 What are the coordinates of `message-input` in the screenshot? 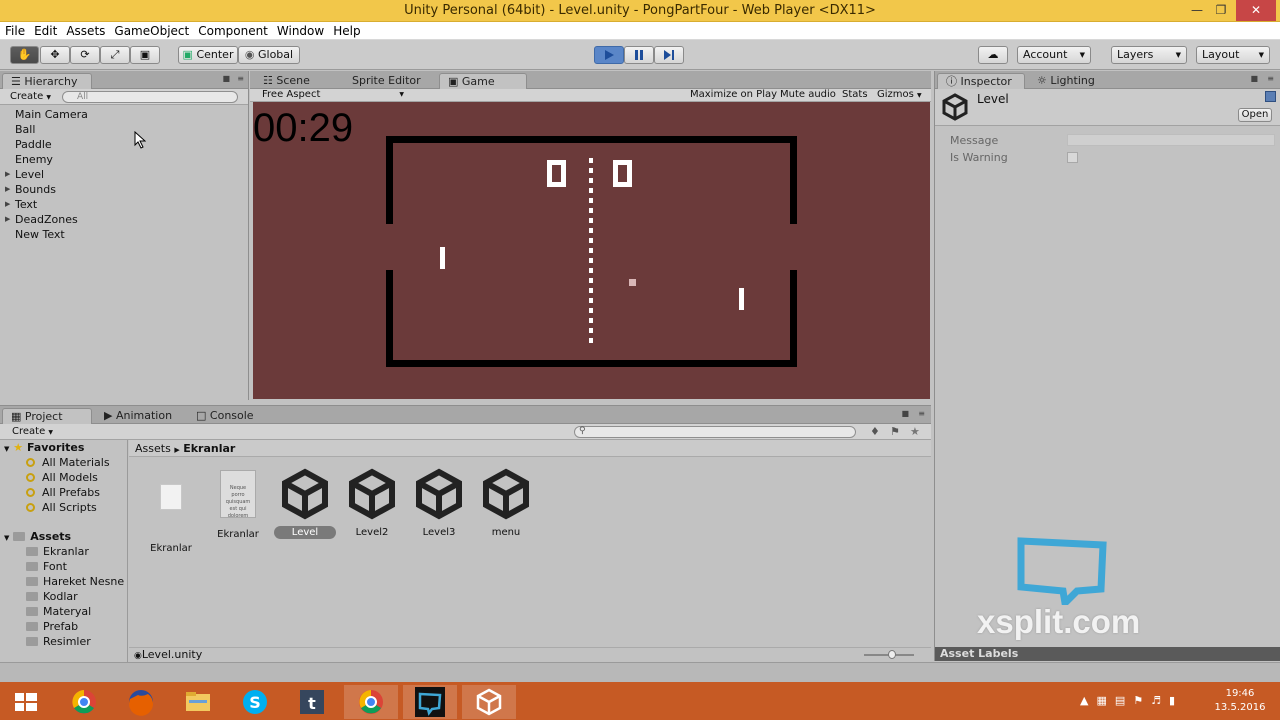 It's located at (1171, 140).